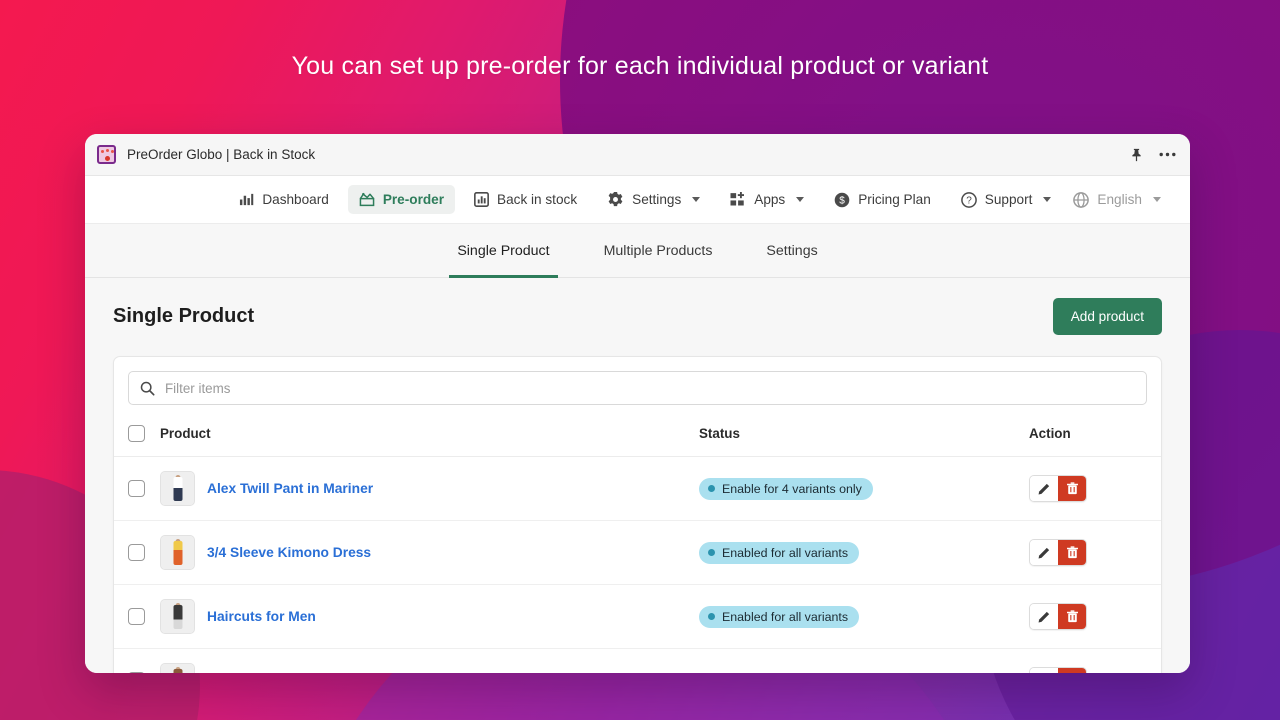 The image size is (1280, 720). I want to click on select-all-checkbox, so click(136, 433).